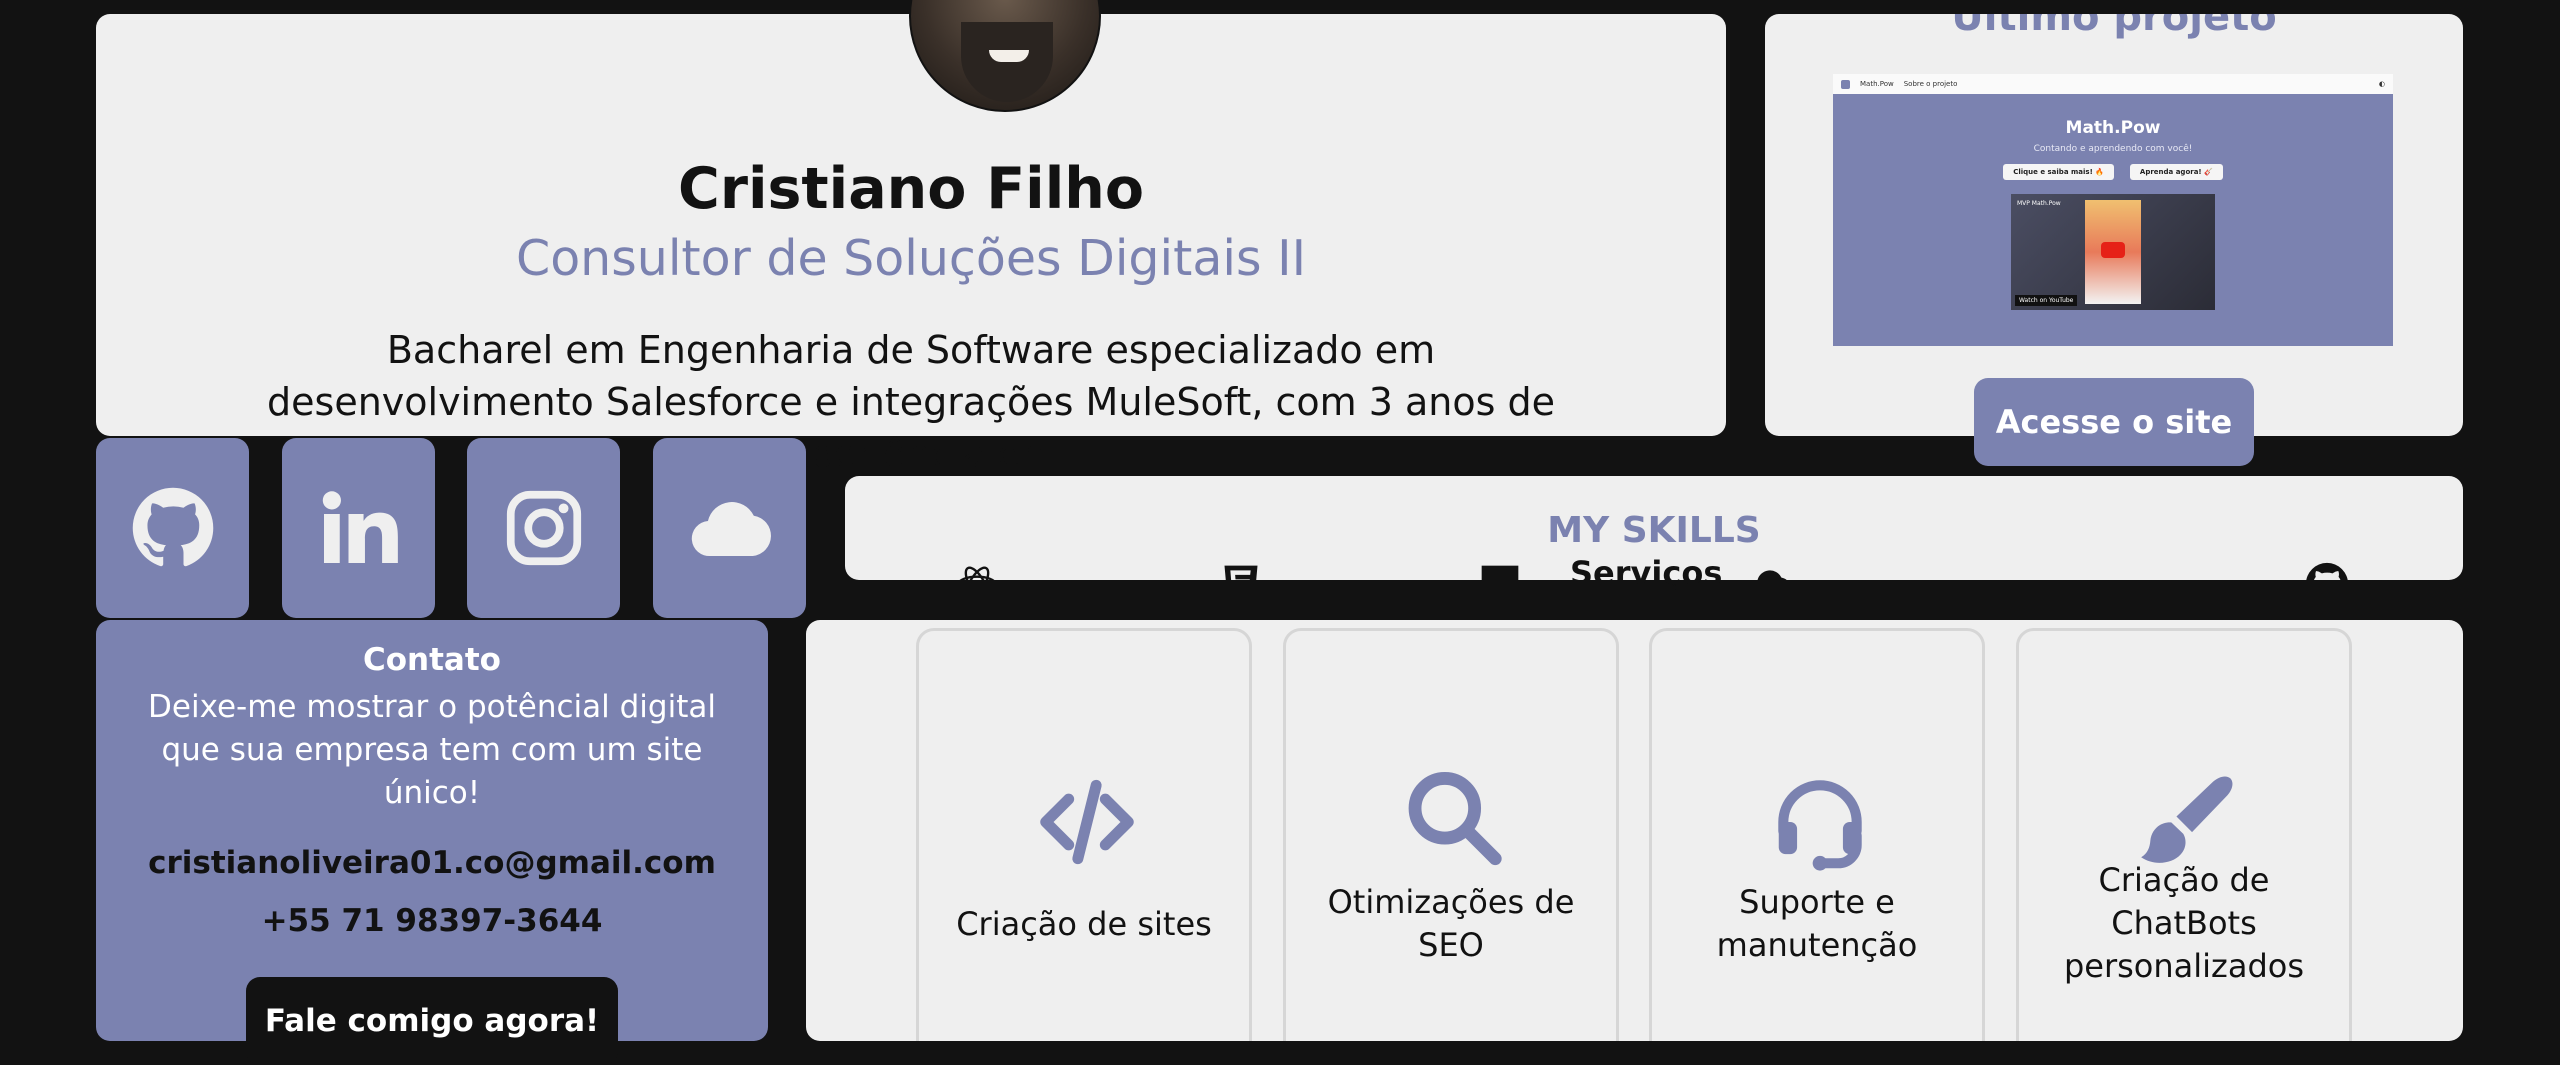  Describe the element at coordinates (1845, 84) in the screenshot. I see `preview-logo-icon` at that location.